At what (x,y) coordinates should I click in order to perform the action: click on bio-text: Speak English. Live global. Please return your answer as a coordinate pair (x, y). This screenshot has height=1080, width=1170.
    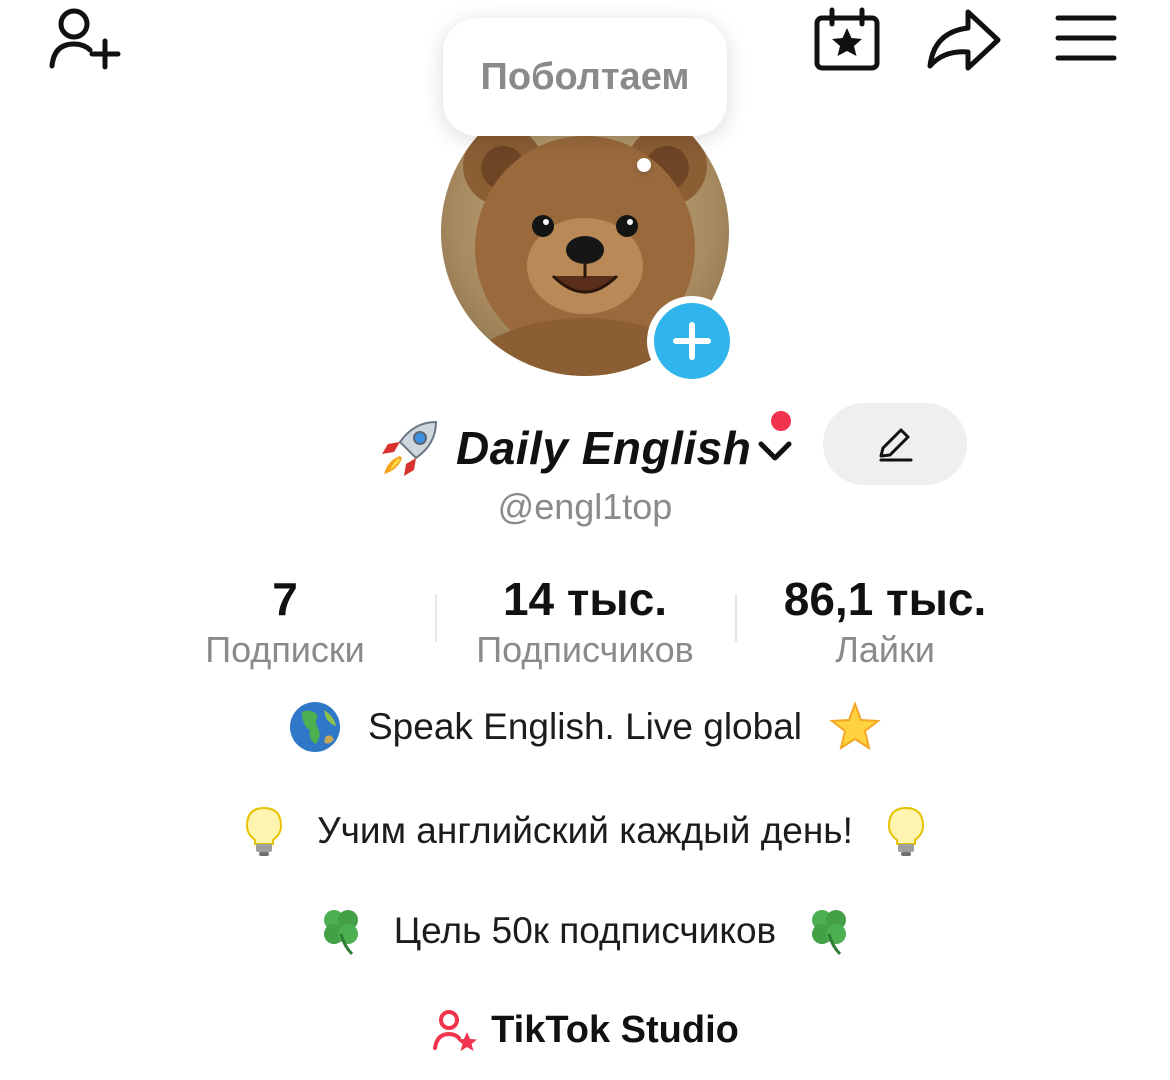
    Looking at the image, I should click on (584, 726).